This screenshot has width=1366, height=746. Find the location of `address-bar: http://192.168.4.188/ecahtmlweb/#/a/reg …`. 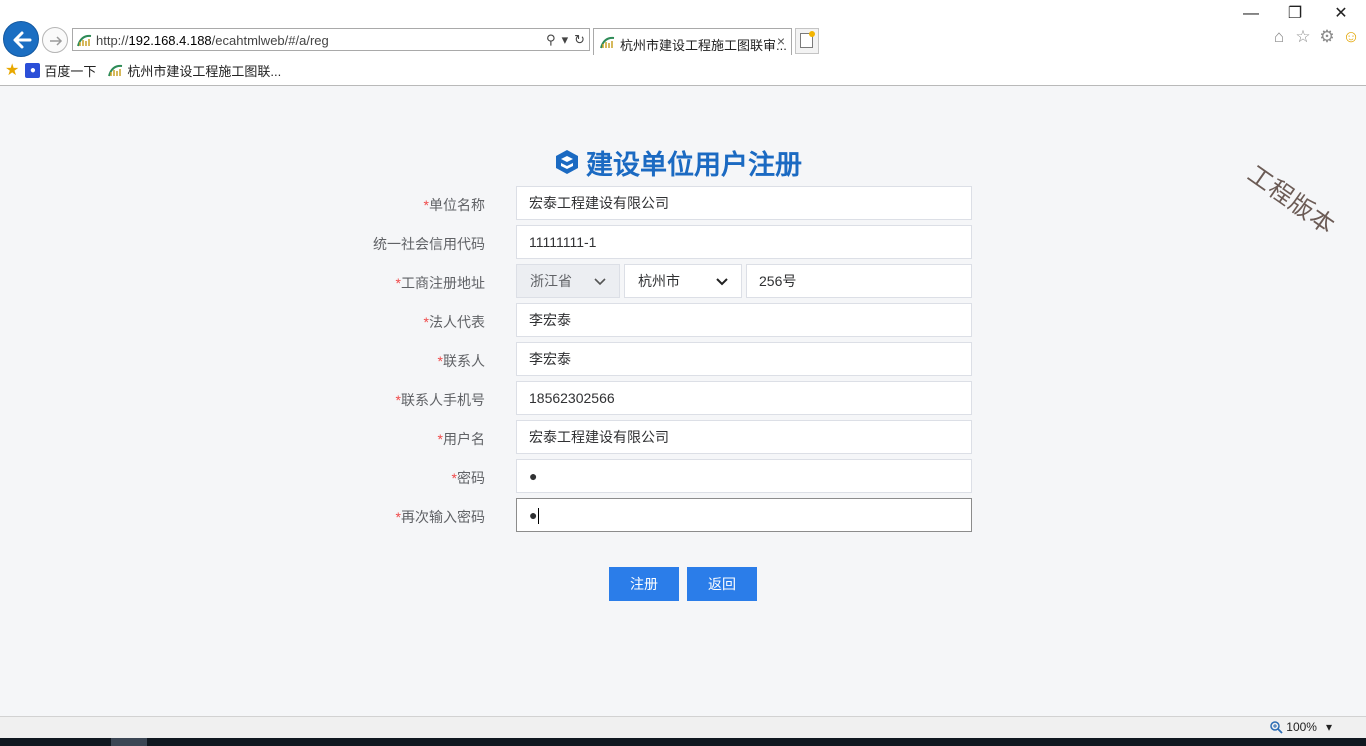

address-bar: http://192.168.4.188/ecahtmlweb/#/a/reg … is located at coordinates (331, 39).